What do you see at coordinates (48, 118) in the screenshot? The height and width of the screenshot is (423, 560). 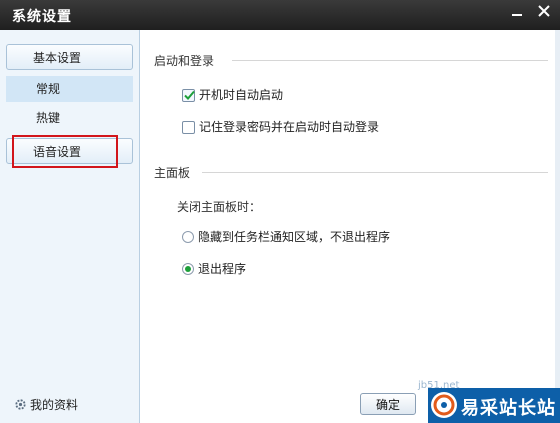 I see `sidebar-item-label: 热键` at bounding box center [48, 118].